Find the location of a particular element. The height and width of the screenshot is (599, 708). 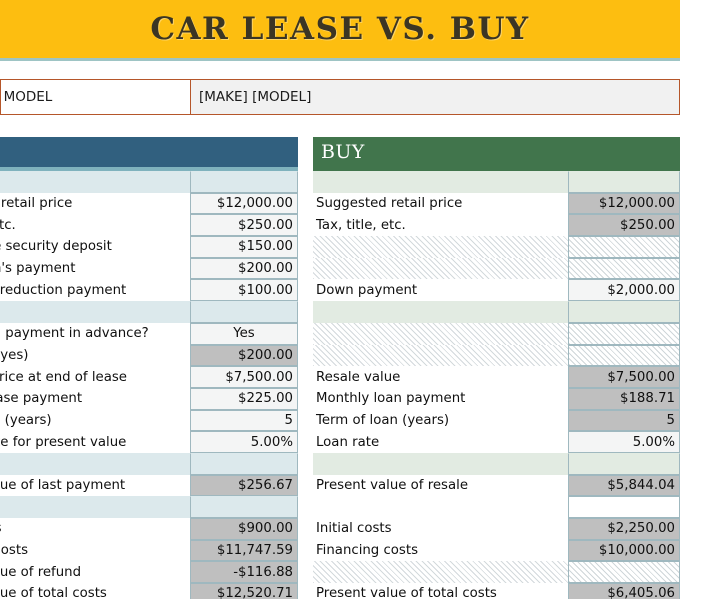

table-row: Initial costs $2,250.00 is located at coordinates (496, 529).